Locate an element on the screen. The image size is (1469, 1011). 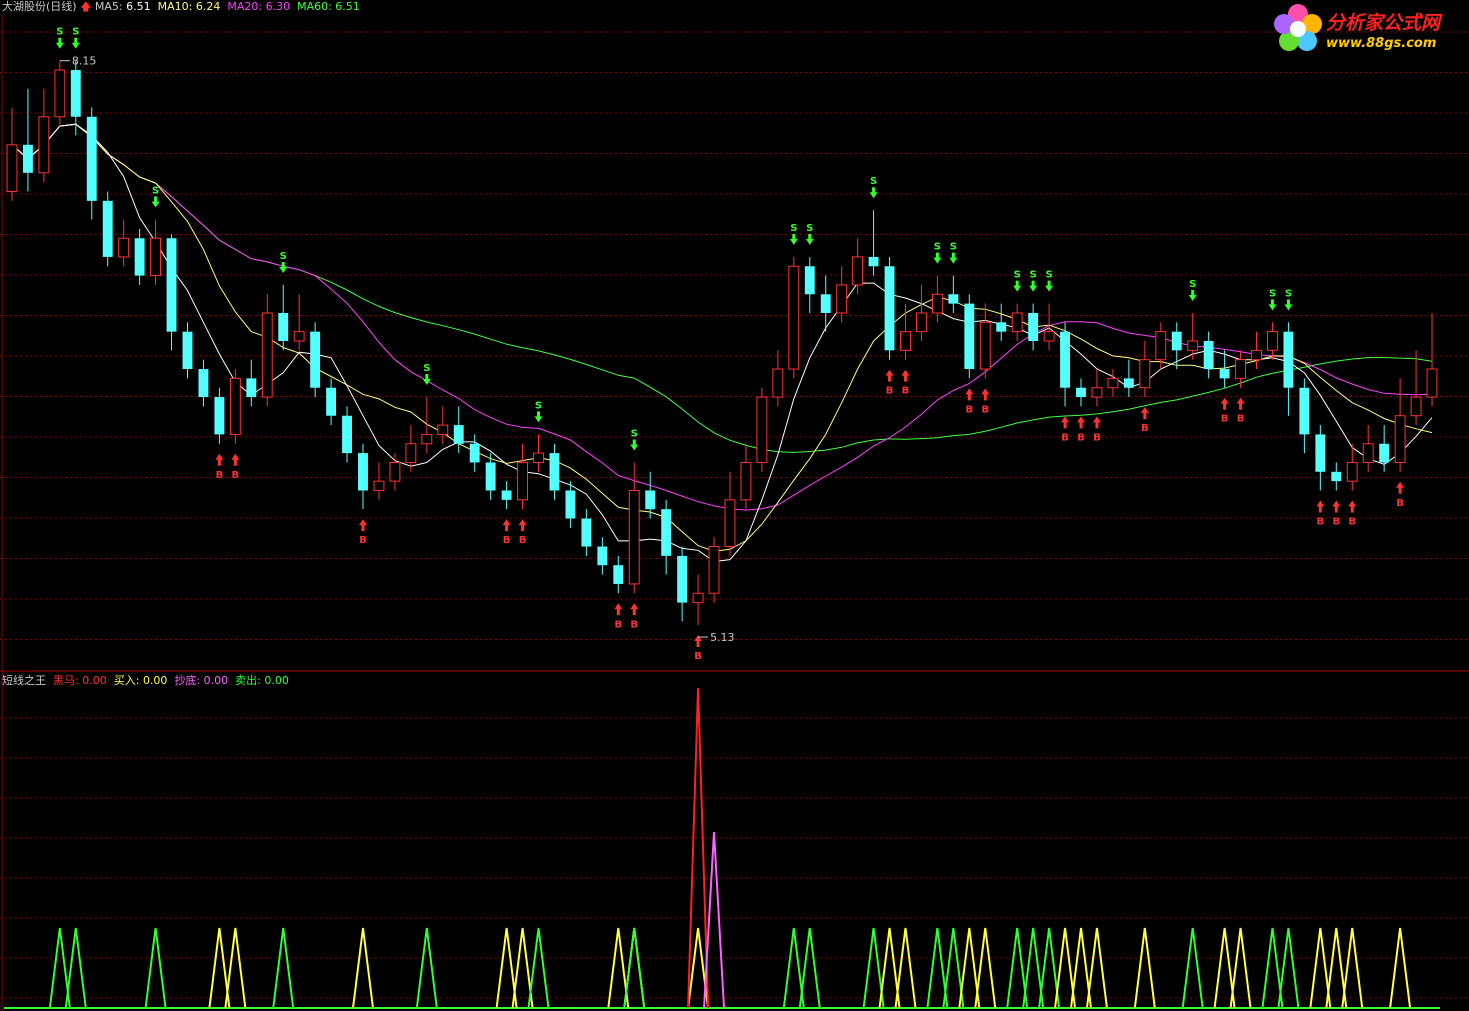
ma10-label: MA10: is located at coordinates (175, 6).